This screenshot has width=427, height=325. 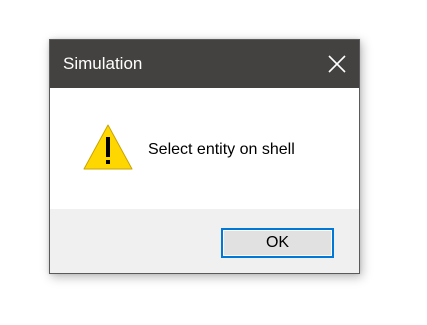 I want to click on dialog-titlebar: Simulation, so click(x=204, y=64).